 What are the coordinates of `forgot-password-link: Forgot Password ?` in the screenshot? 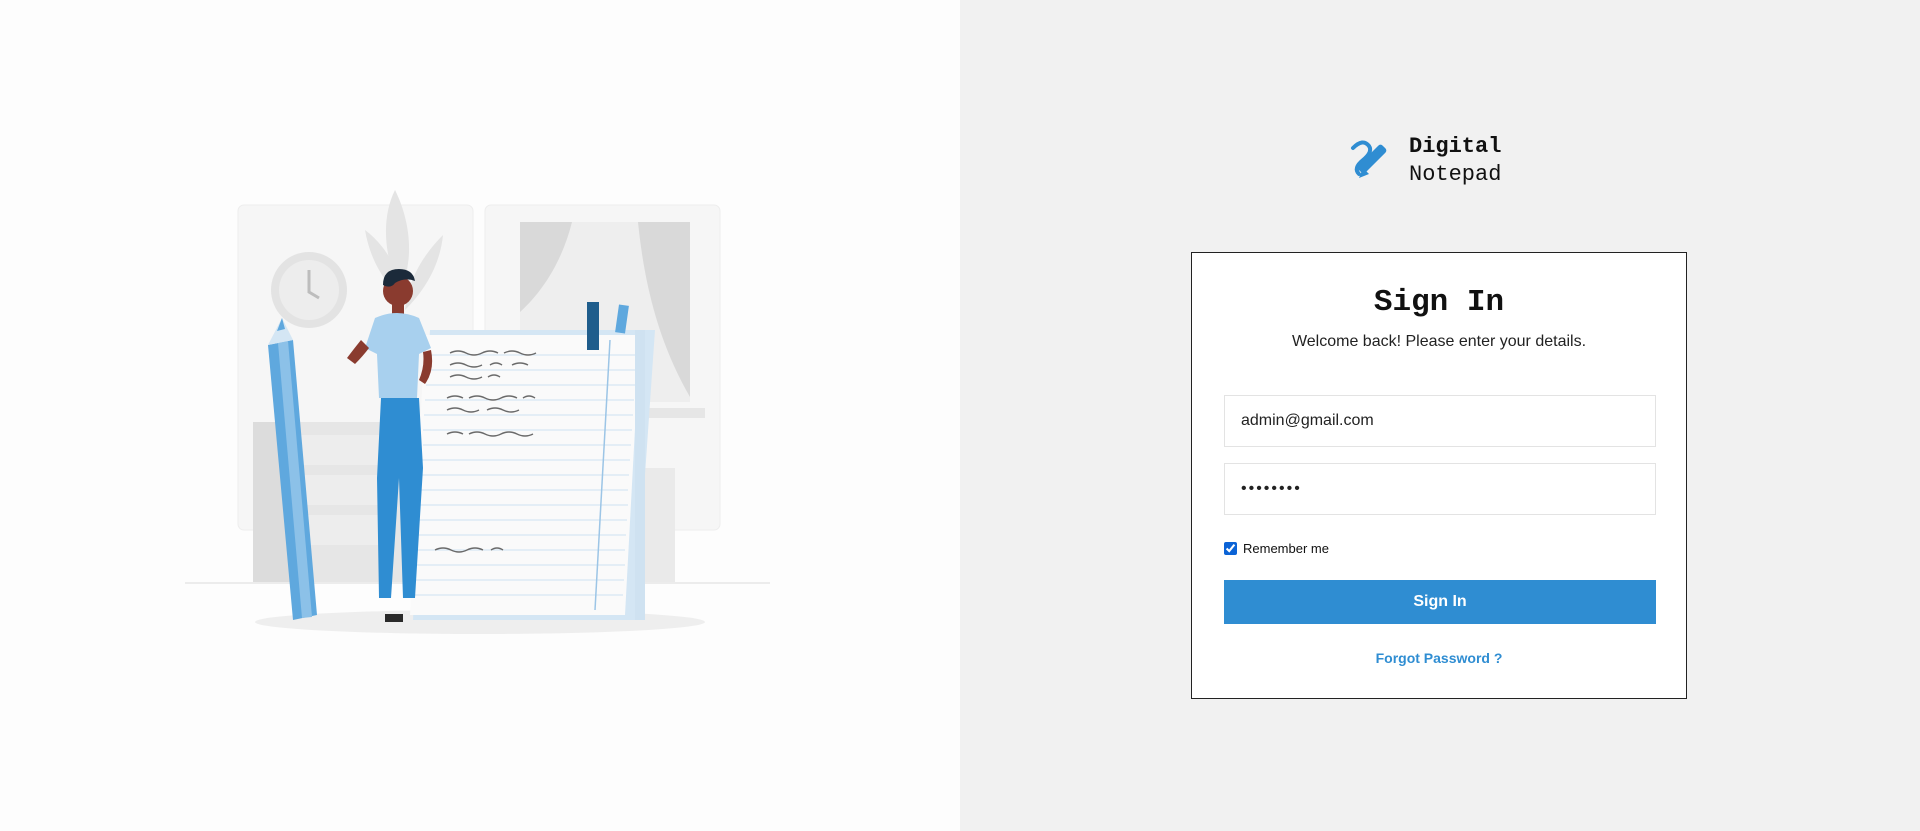 It's located at (1439, 658).